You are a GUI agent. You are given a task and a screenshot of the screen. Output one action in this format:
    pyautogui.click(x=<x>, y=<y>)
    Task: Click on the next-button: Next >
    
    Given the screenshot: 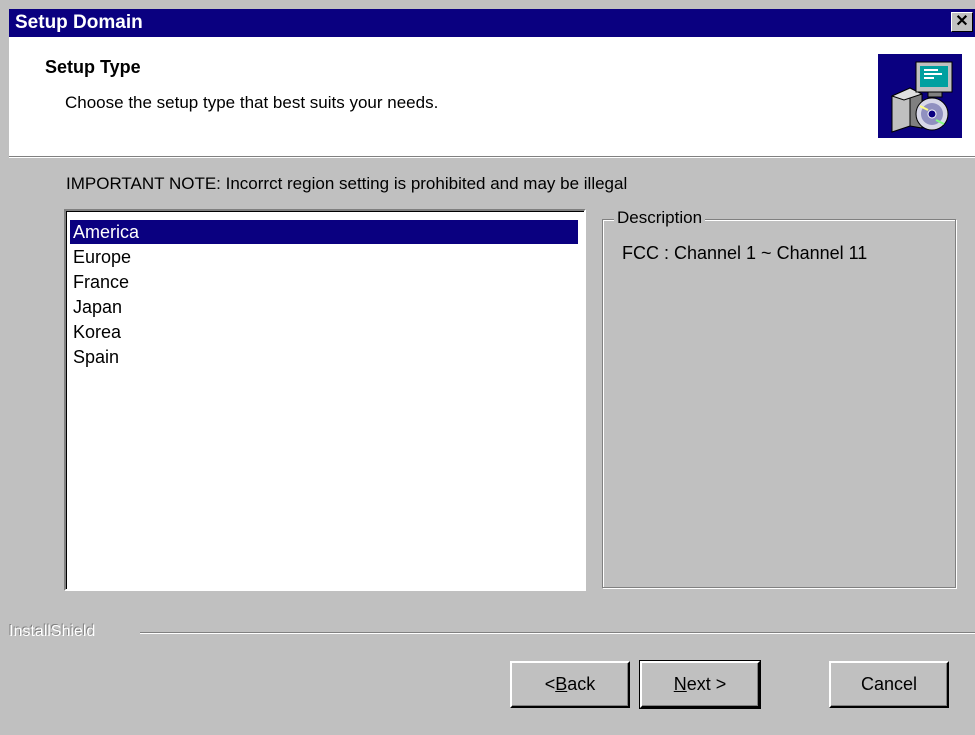 What is the action you would take?
    pyautogui.click(x=700, y=684)
    